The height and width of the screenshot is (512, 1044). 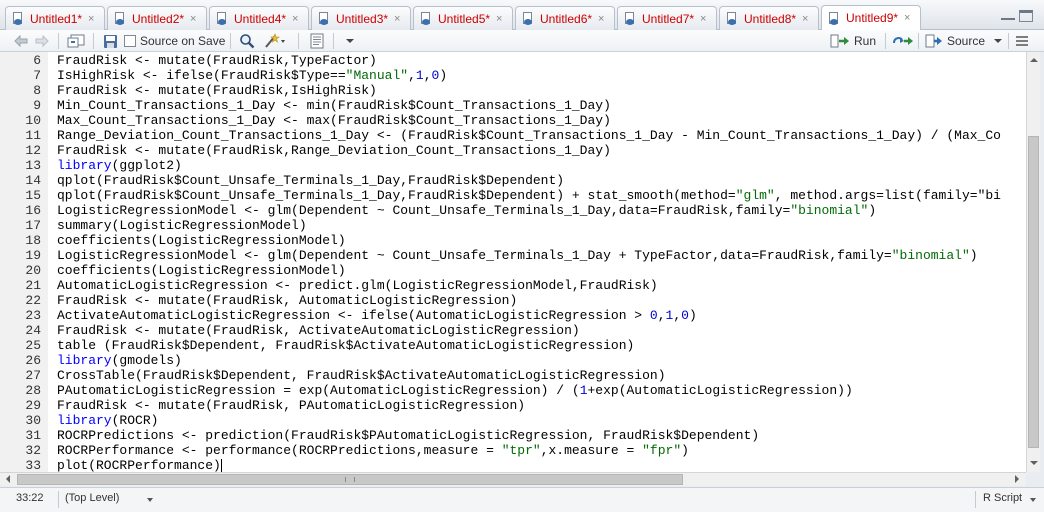 What do you see at coordinates (998, 41) in the screenshot?
I see `chevron-down-icon` at bounding box center [998, 41].